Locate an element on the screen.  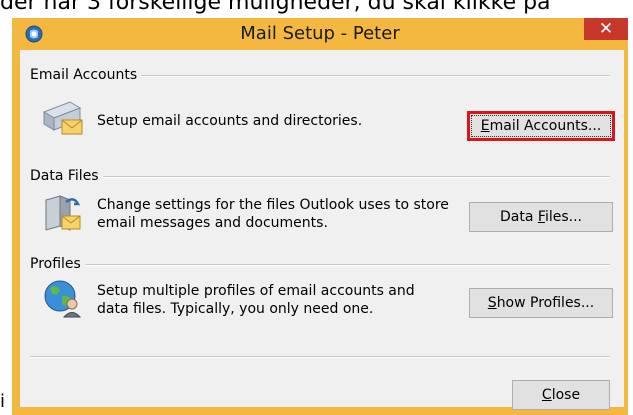
title-bar: Mail Setup - Peter ✕ is located at coordinates (320, 34).